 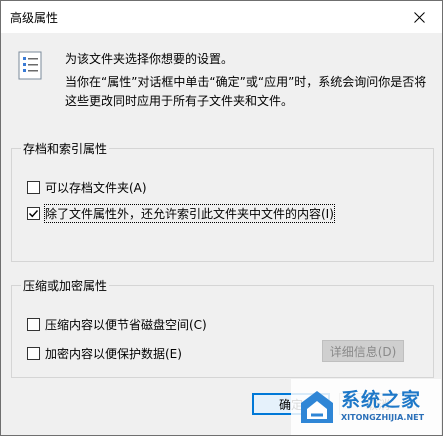 What do you see at coordinates (383, 417) in the screenshot?
I see `watermark-subtext: XITONGZHIJIA.NET` at bounding box center [383, 417].